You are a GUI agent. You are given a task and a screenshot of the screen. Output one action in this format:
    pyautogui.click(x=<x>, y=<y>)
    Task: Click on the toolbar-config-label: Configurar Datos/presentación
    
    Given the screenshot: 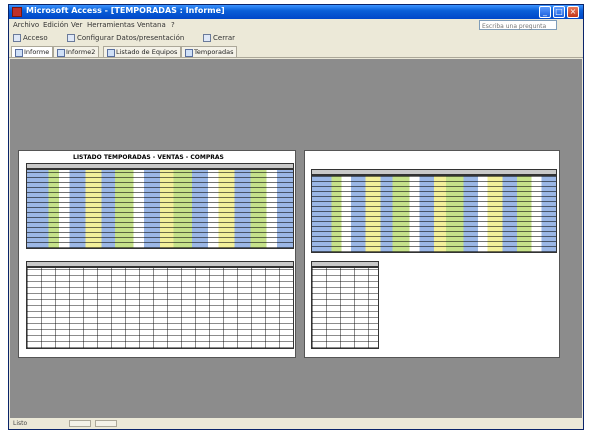 What is the action you would take?
    pyautogui.click(x=131, y=38)
    